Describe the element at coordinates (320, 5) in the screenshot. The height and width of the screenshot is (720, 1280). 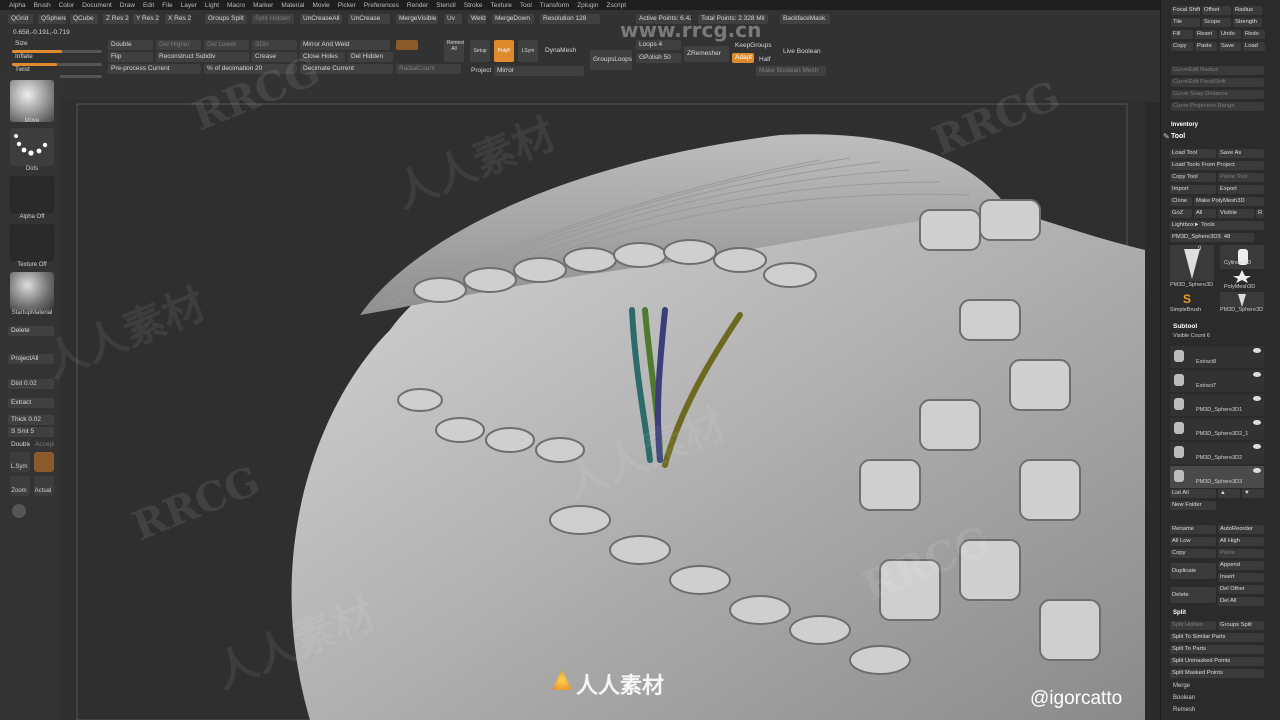
I see `menu-item-movie: Movie` at that location.